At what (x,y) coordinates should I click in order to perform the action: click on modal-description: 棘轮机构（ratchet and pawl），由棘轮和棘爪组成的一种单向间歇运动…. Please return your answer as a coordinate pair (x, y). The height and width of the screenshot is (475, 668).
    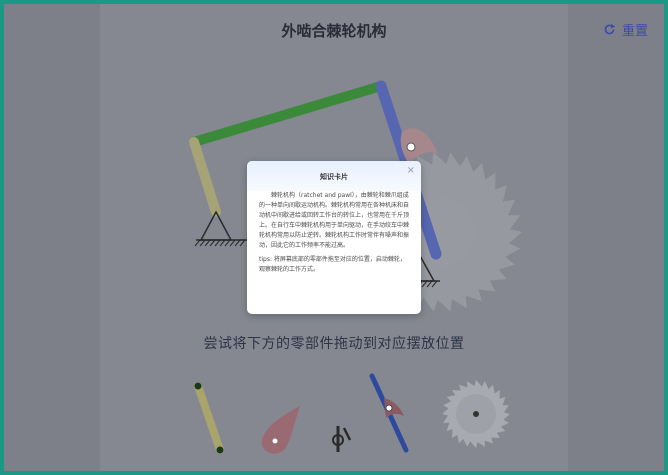
    Looking at the image, I should click on (334, 220).